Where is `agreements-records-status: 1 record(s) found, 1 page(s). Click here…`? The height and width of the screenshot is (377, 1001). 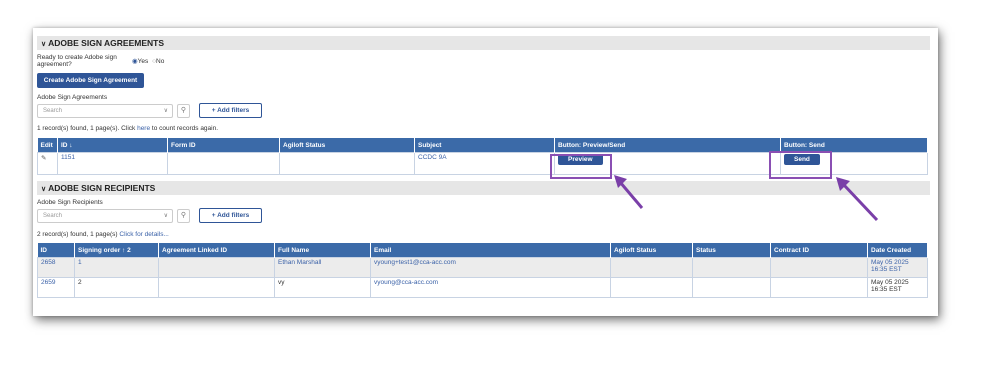 agreements-records-status: 1 record(s) found, 1 page(s). Click here… is located at coordinates (127, 128).